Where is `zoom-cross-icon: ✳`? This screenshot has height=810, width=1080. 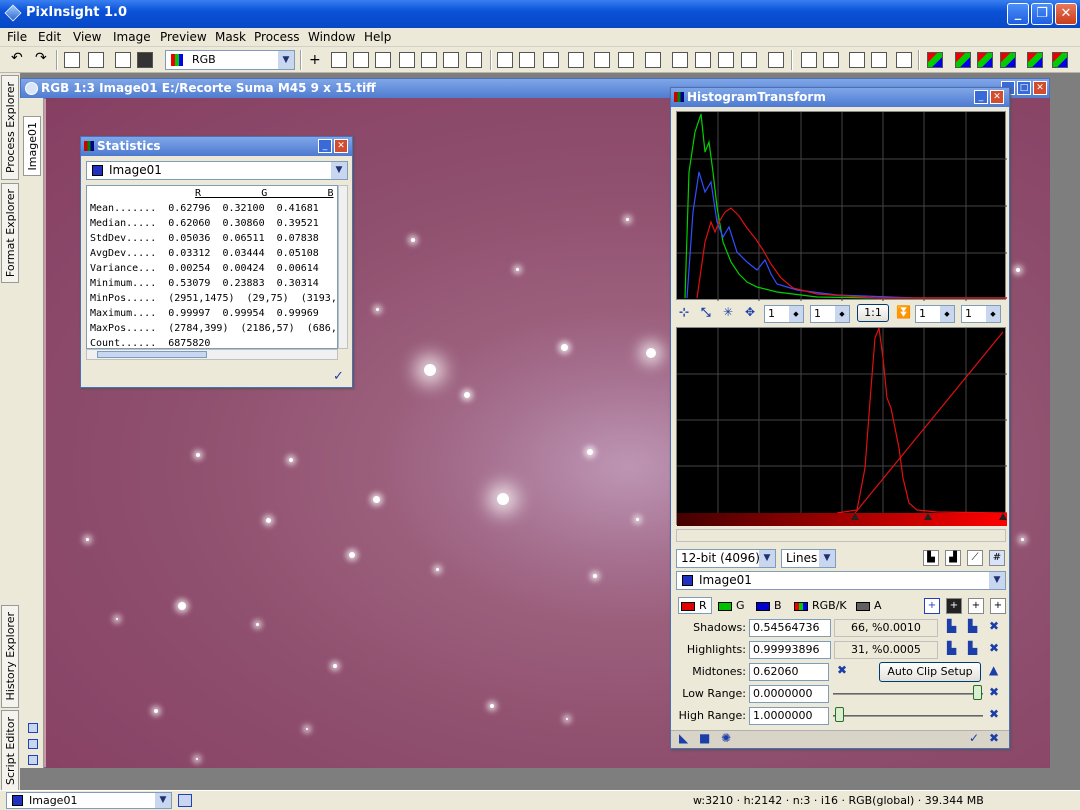 zoom-cross-icon: ✳ is located at coordinates (728, 312).